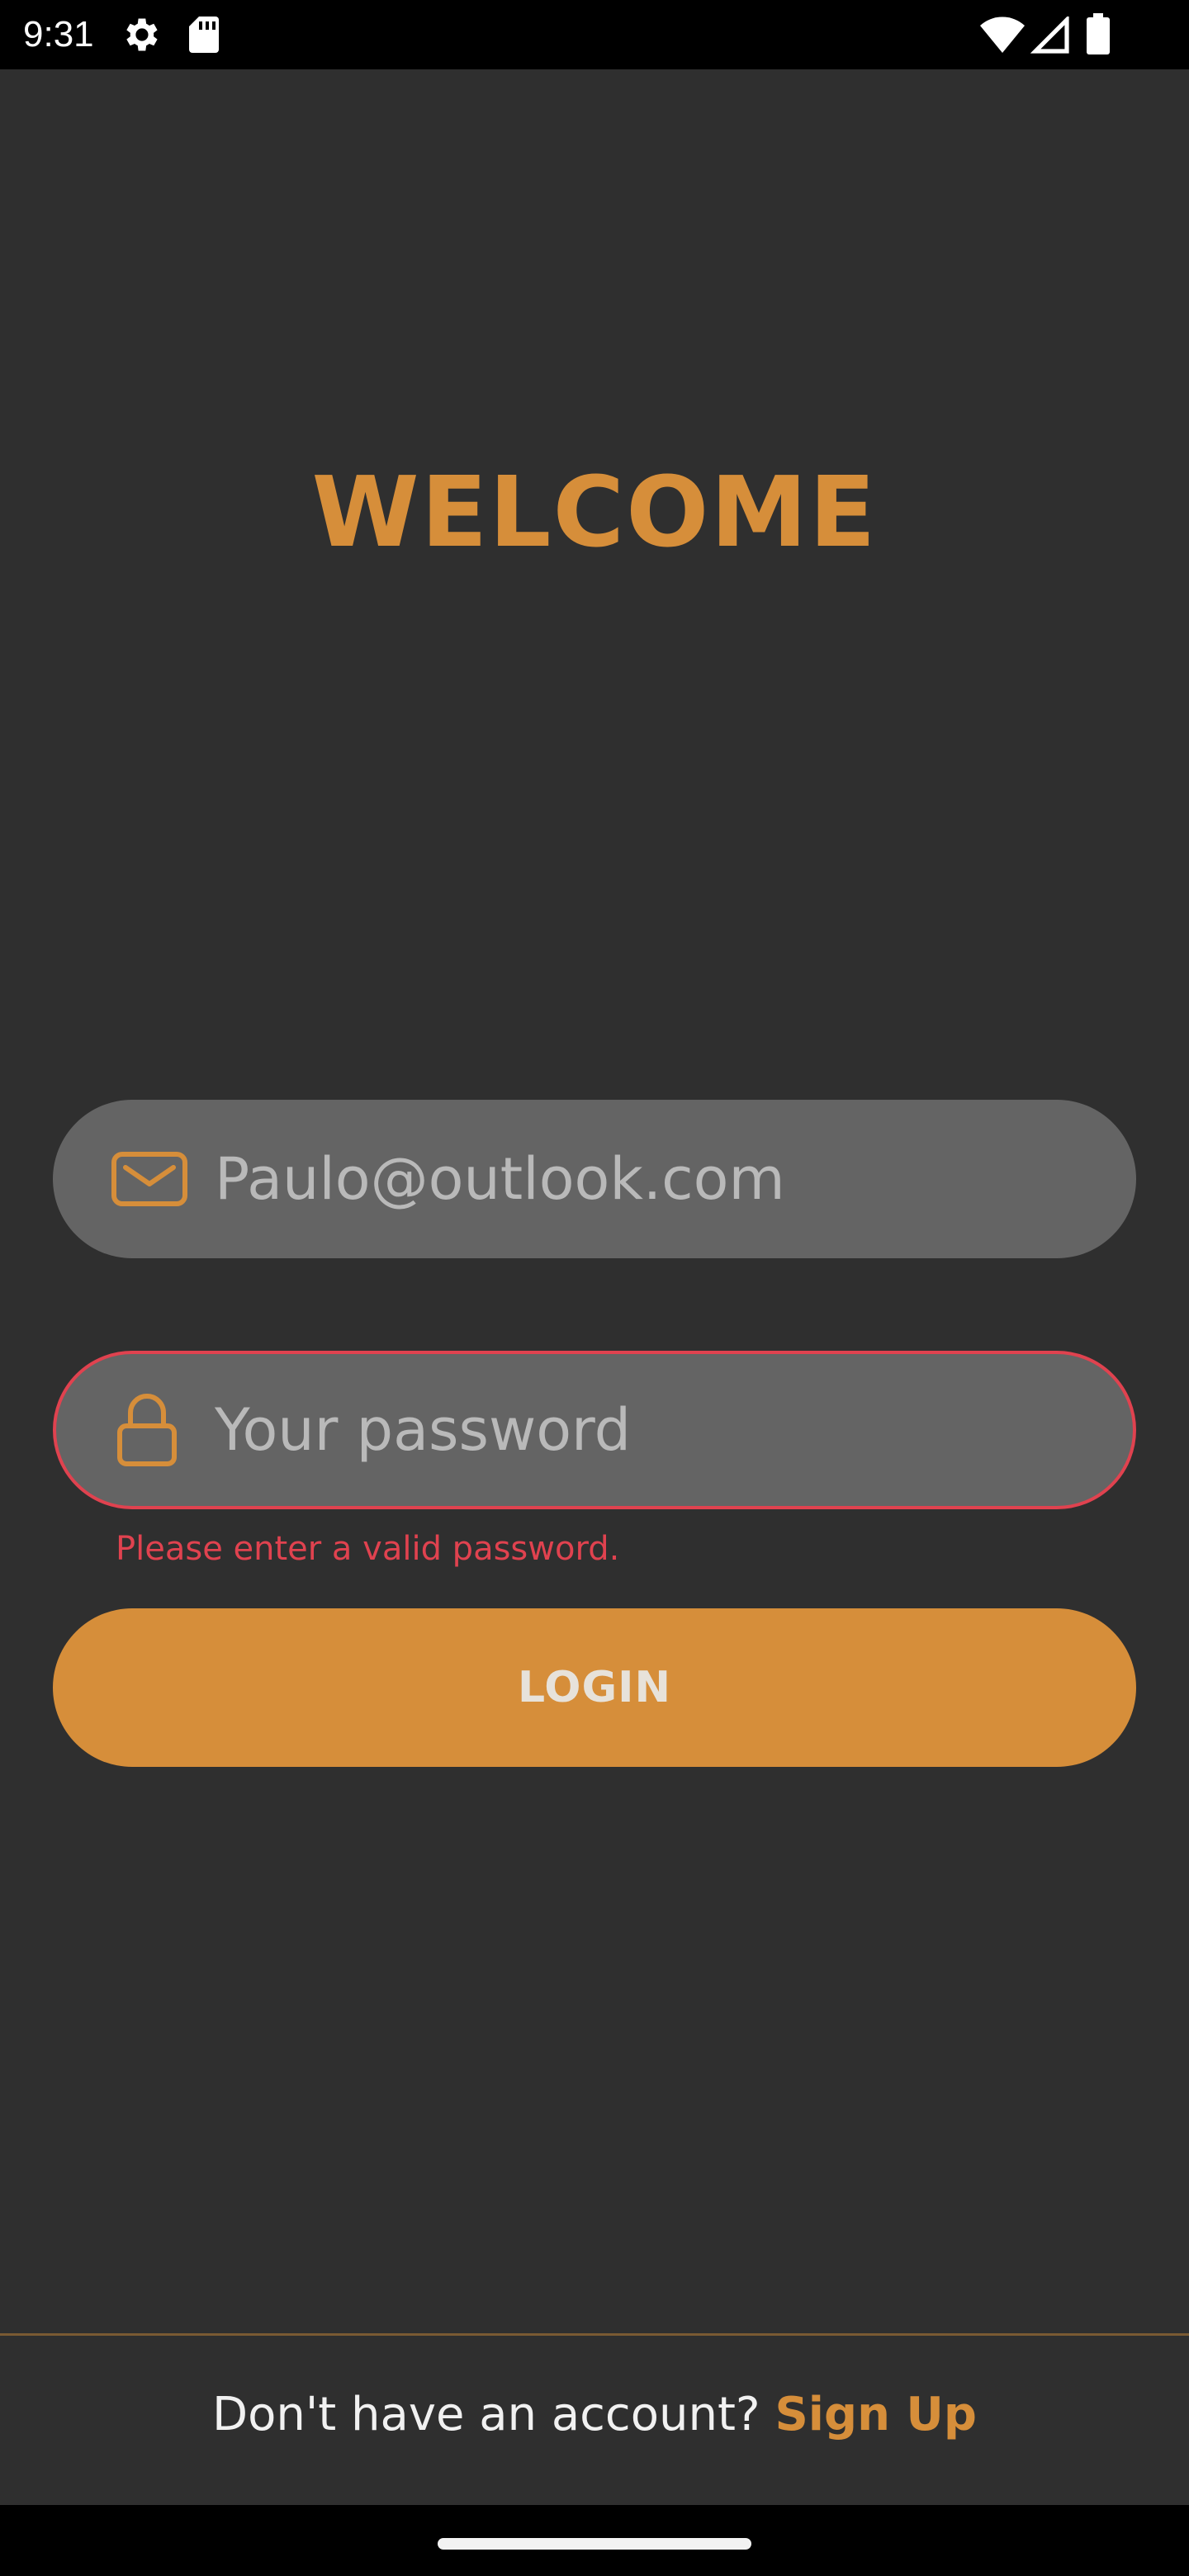  I want to click on password-error-message: Please enter a valid password., so click(368, 1549).